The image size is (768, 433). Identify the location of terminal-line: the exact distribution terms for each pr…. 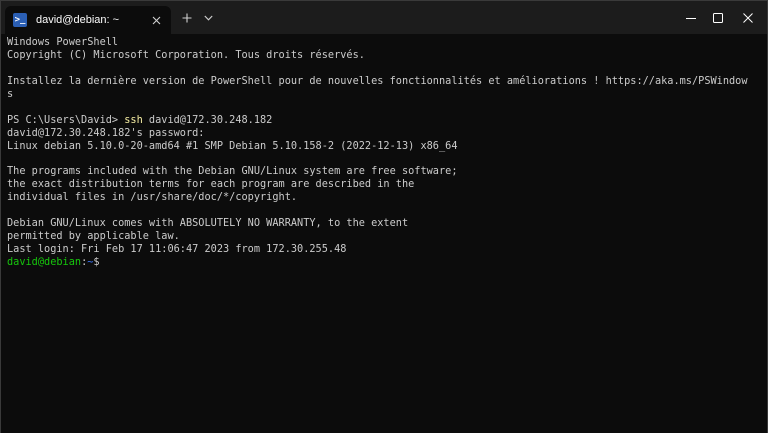
(211, 184).